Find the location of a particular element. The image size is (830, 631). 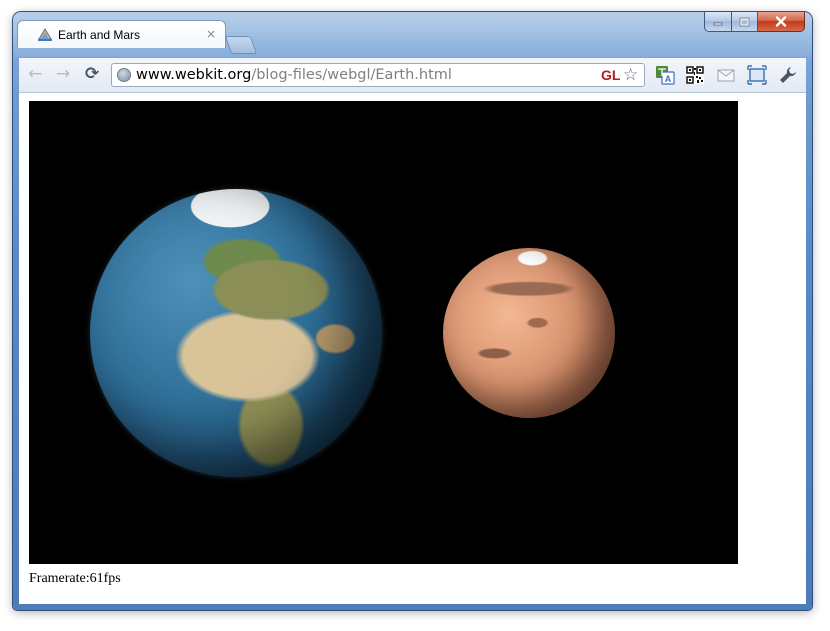

tab-close-icon: × is located at coordinates (211, 34).